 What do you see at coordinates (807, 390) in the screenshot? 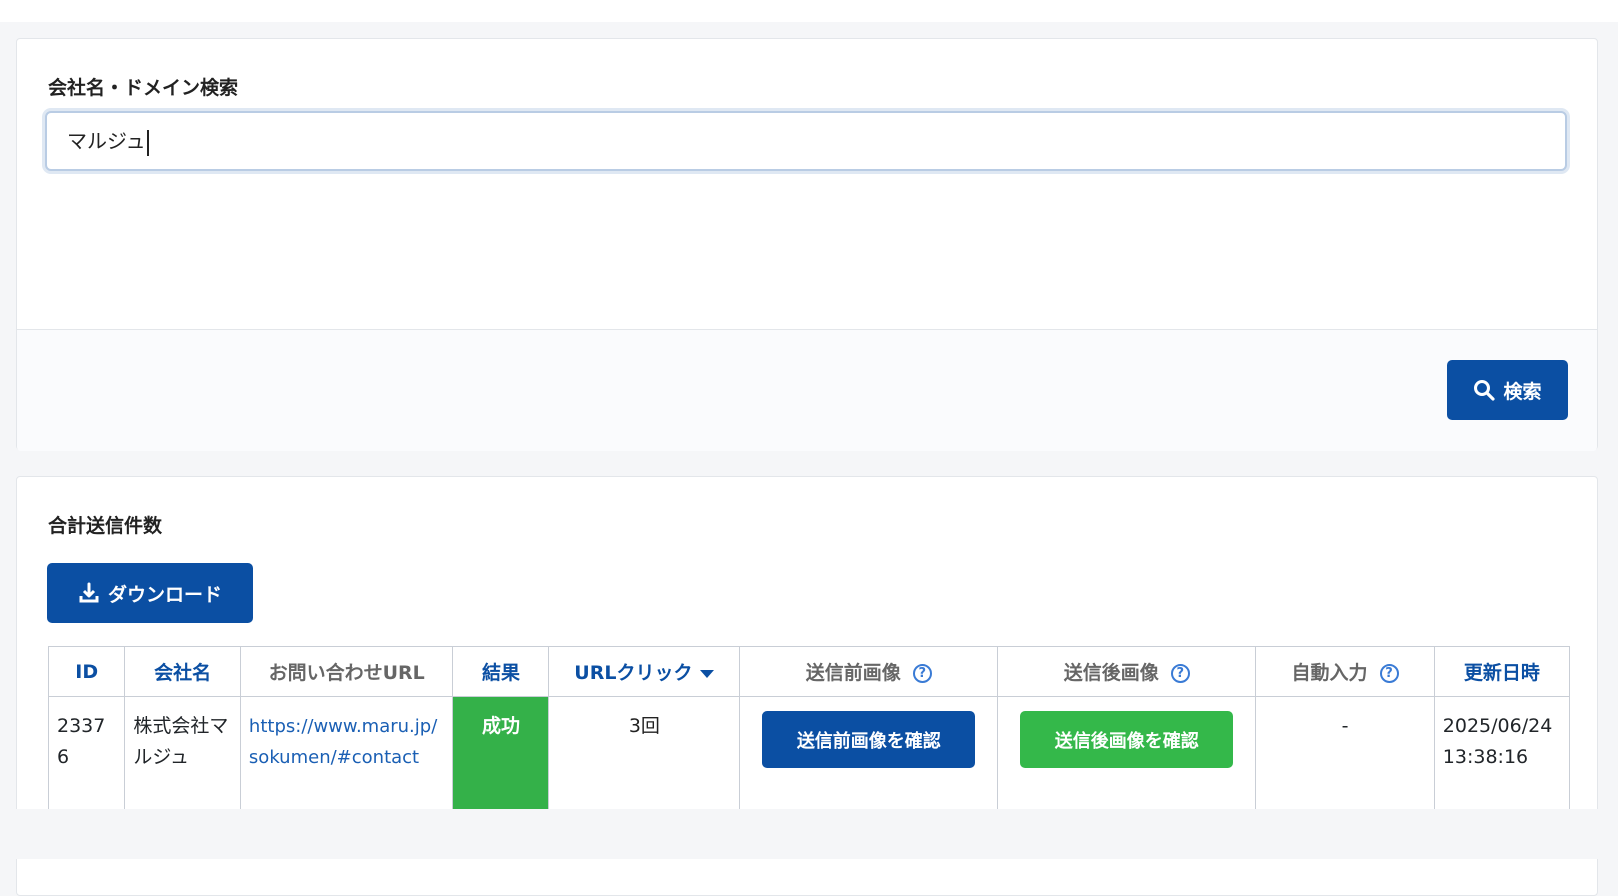
I see `search-footer: 検索` at bounding box center [807, 390].